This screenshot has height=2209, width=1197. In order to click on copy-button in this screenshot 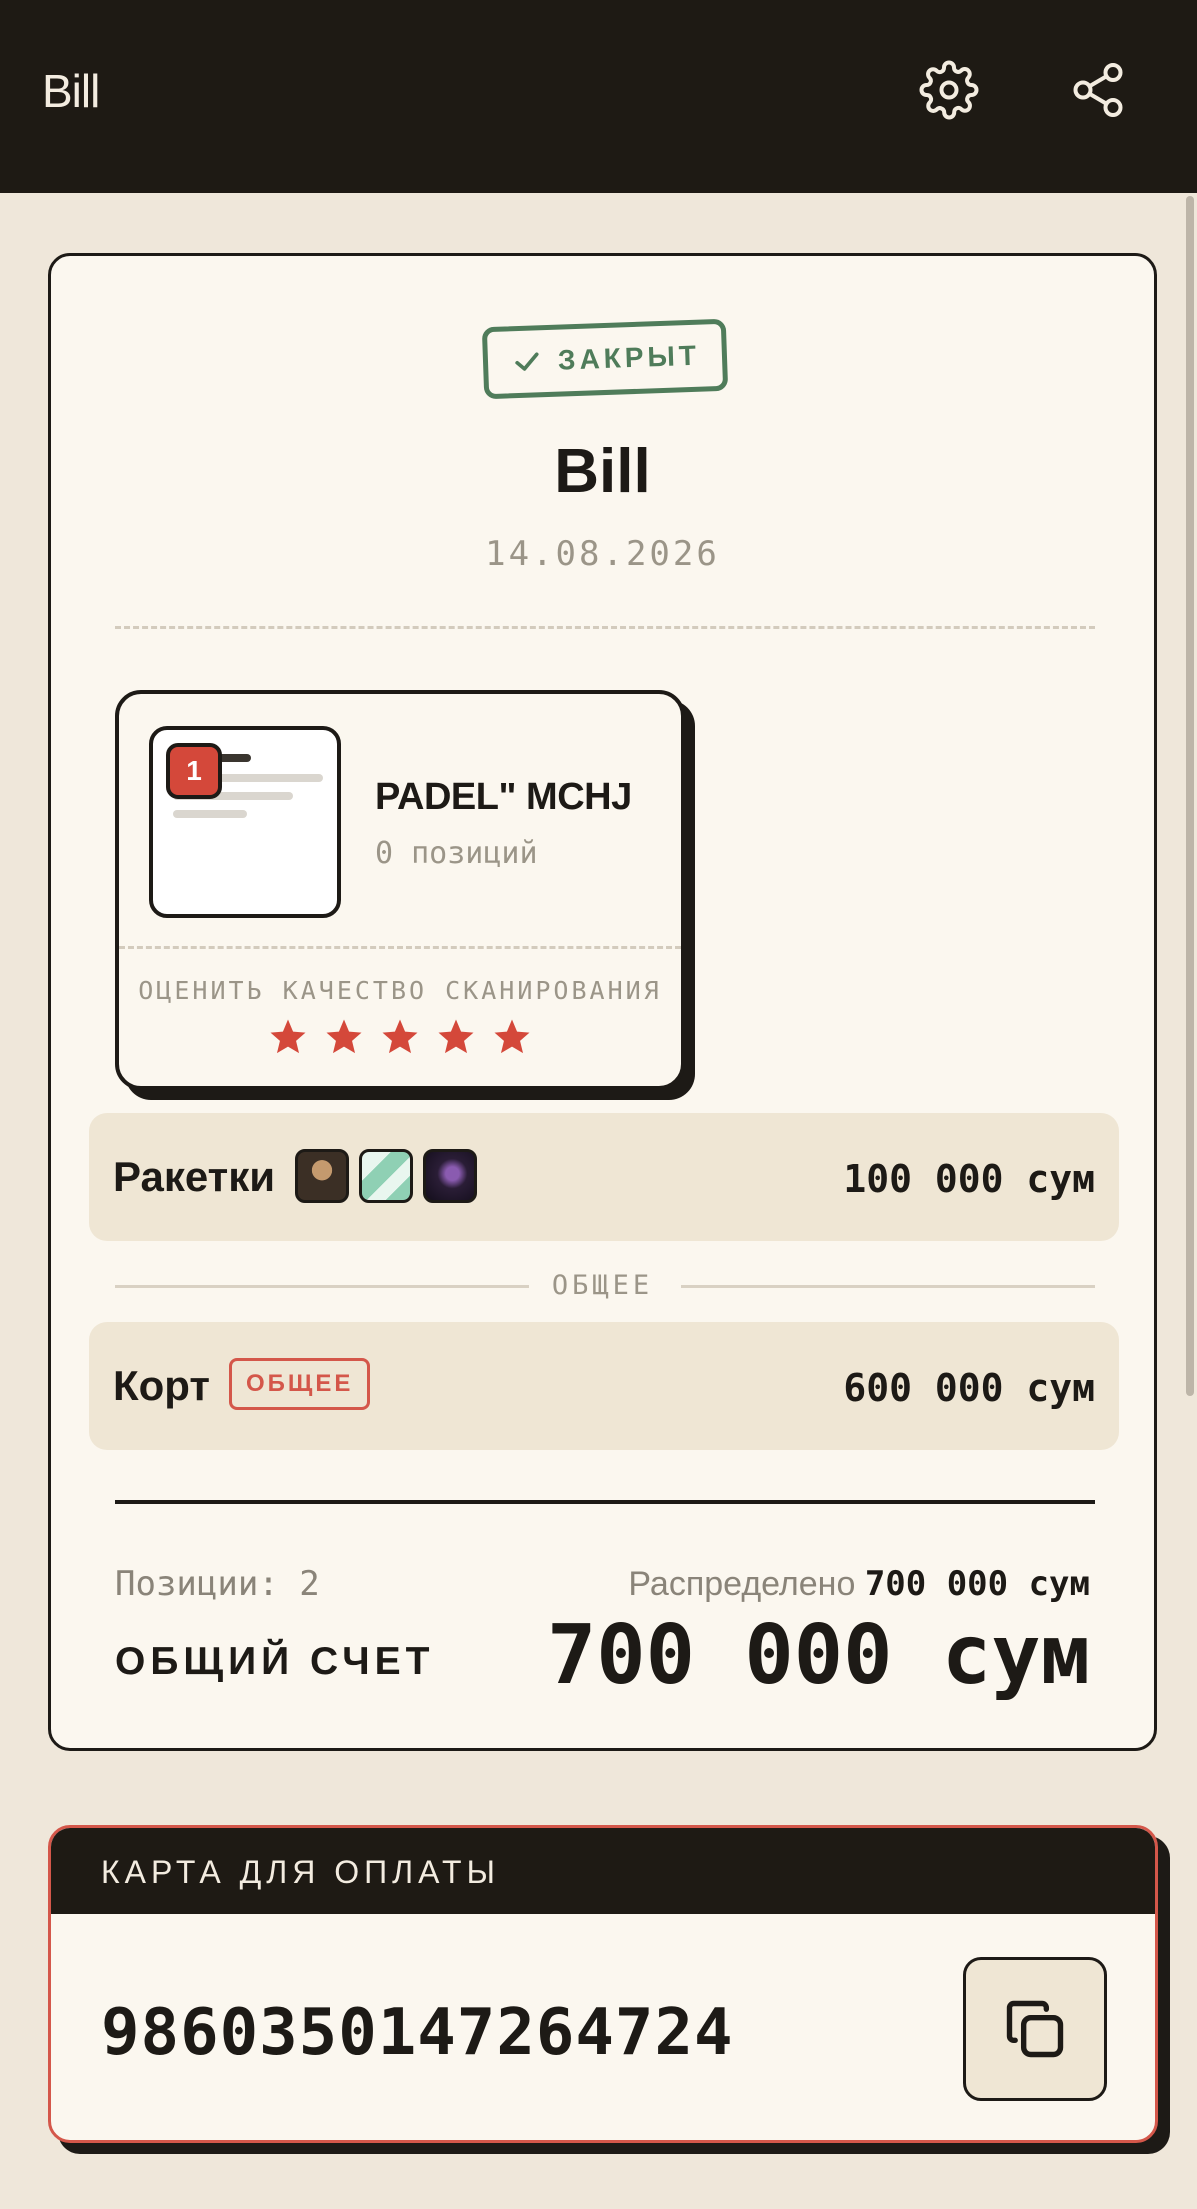, I will do `click(1035, 2029)`.